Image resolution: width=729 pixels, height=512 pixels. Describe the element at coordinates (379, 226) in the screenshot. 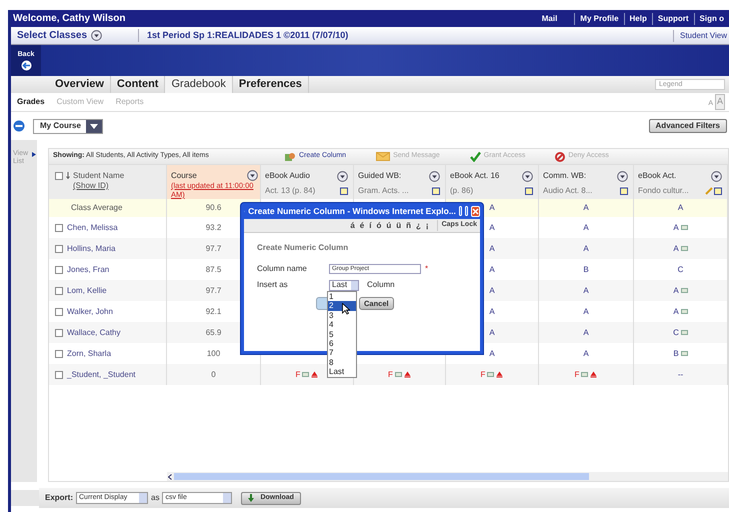

I see `accent-key: ó` at that location.